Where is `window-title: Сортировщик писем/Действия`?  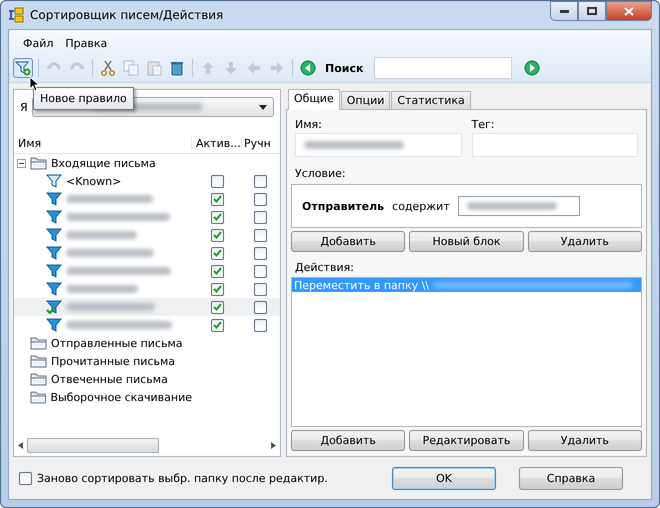 window-title: Сортировщик писем/Действия is located at coordinates (127, 15).